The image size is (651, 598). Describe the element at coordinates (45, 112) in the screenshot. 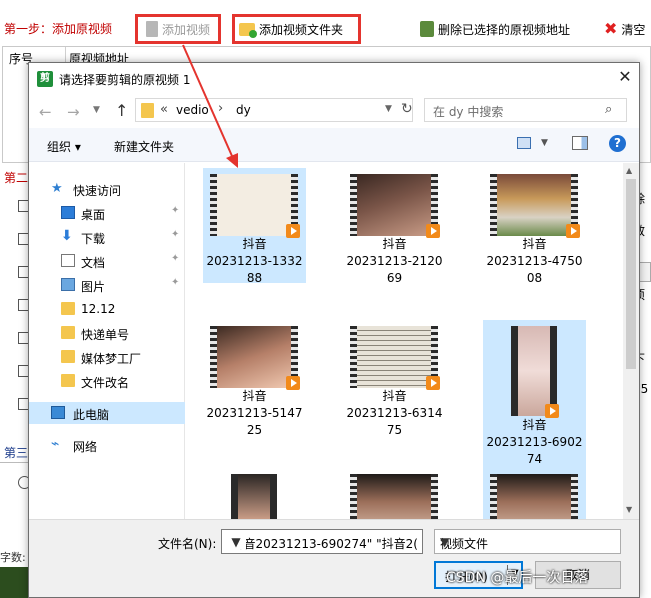

I see `back-arrow-icon: ←` at that location.